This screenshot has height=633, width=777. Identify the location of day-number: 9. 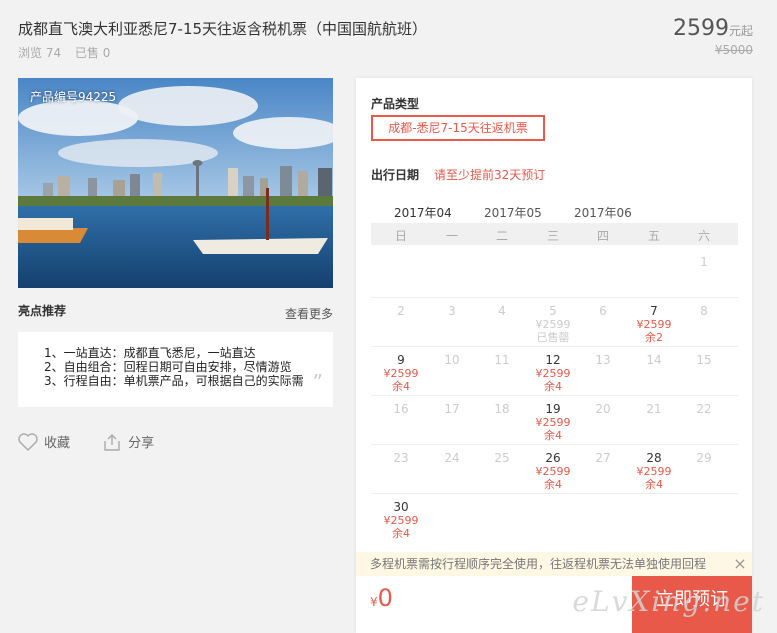
(401, 360).